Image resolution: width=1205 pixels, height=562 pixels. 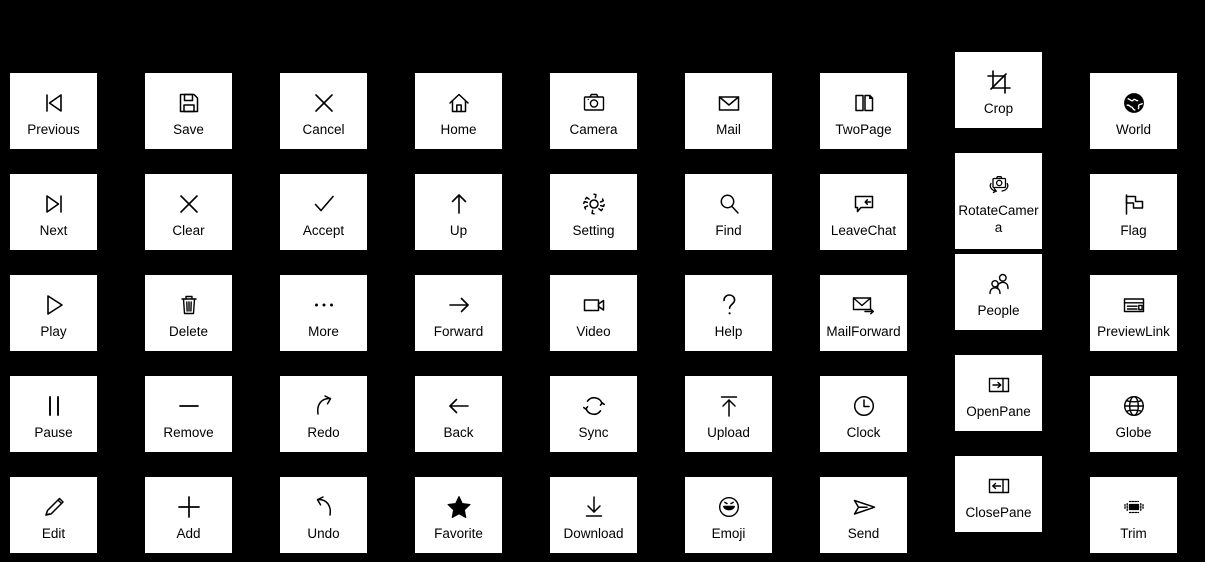 What do you see at coordinates (1133, 331) in the screenshot?
I see `icon-label: PreviewLink` at bounding box center [1133, 331].